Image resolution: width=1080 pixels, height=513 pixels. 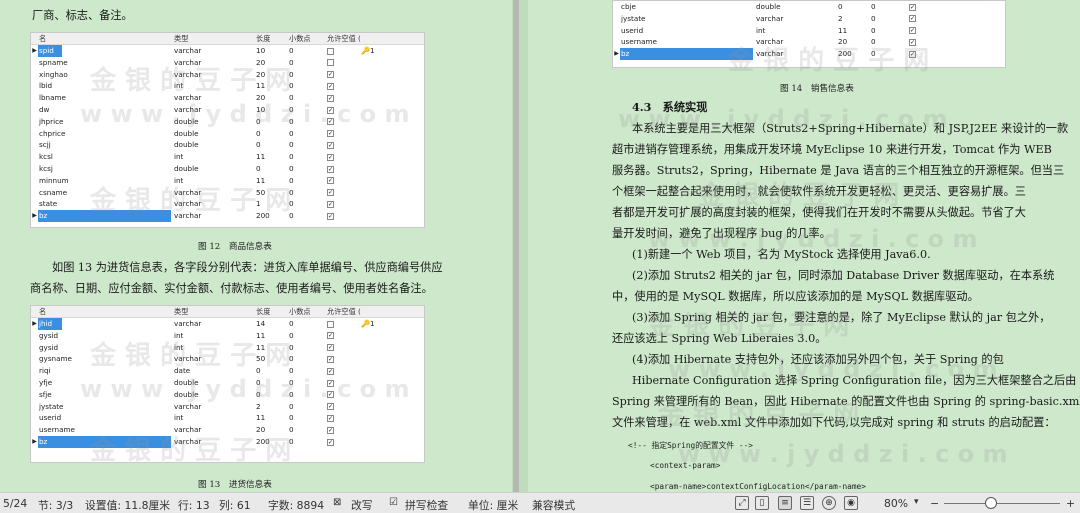 I want to click on fullscreen-icon: ⤢, so click(x=742, y=503).